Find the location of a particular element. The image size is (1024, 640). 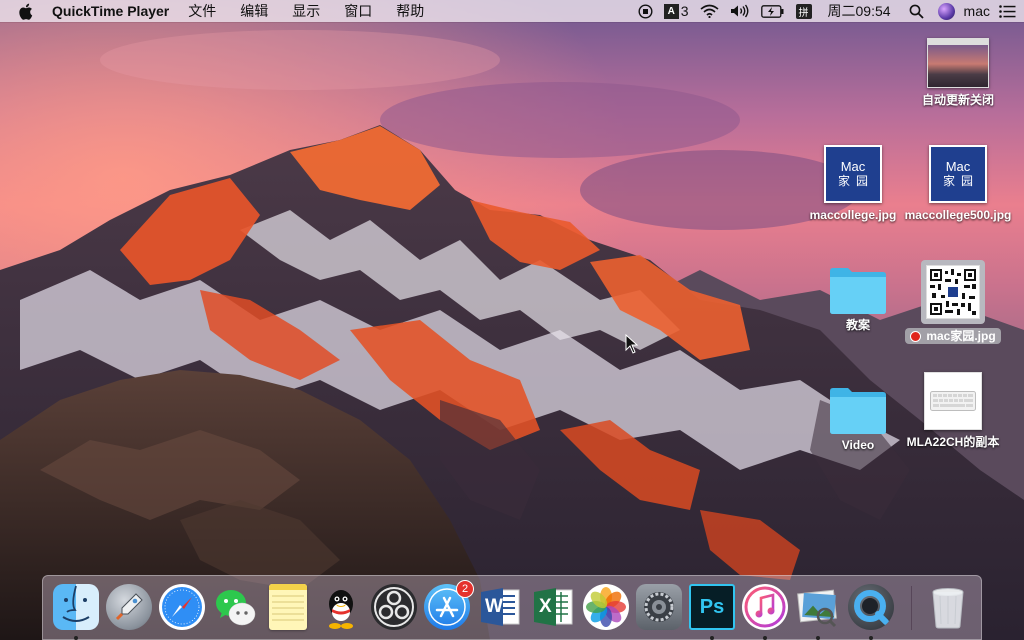

siri-icon is located at coordinates (946, 11).